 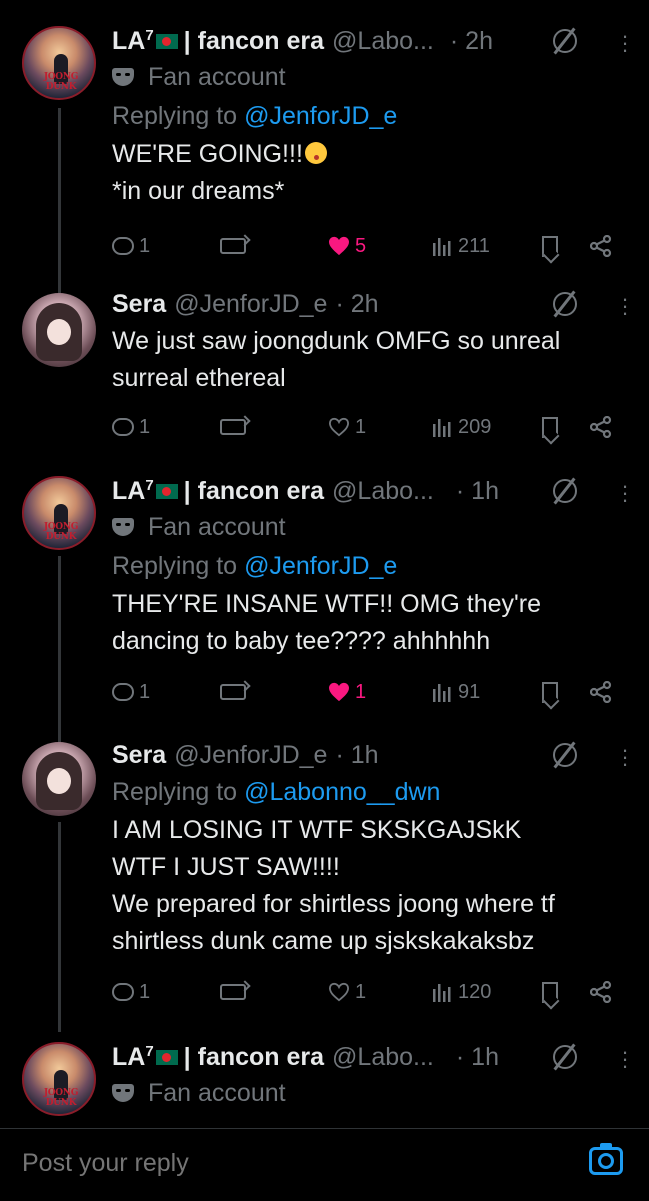 I want to click on views-button: 91, so click(x=456, y=692).